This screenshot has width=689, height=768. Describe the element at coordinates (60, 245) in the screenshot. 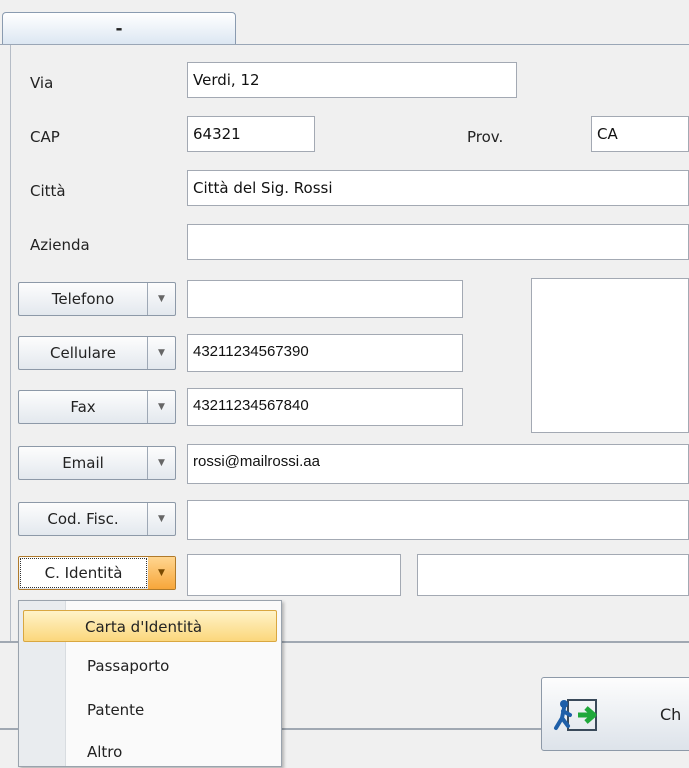

I see `azienda-label: Azienda` at that location.